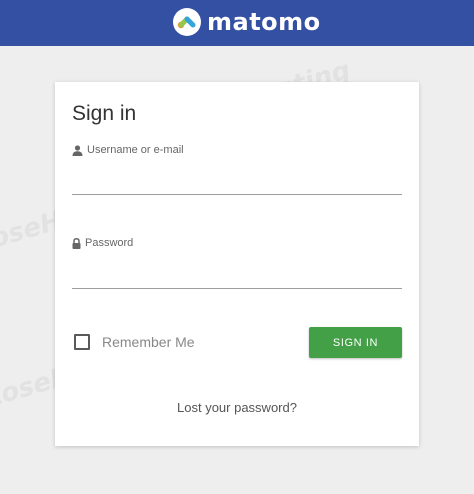  I want to click on remember-me-checkbox, so click(82, 342).